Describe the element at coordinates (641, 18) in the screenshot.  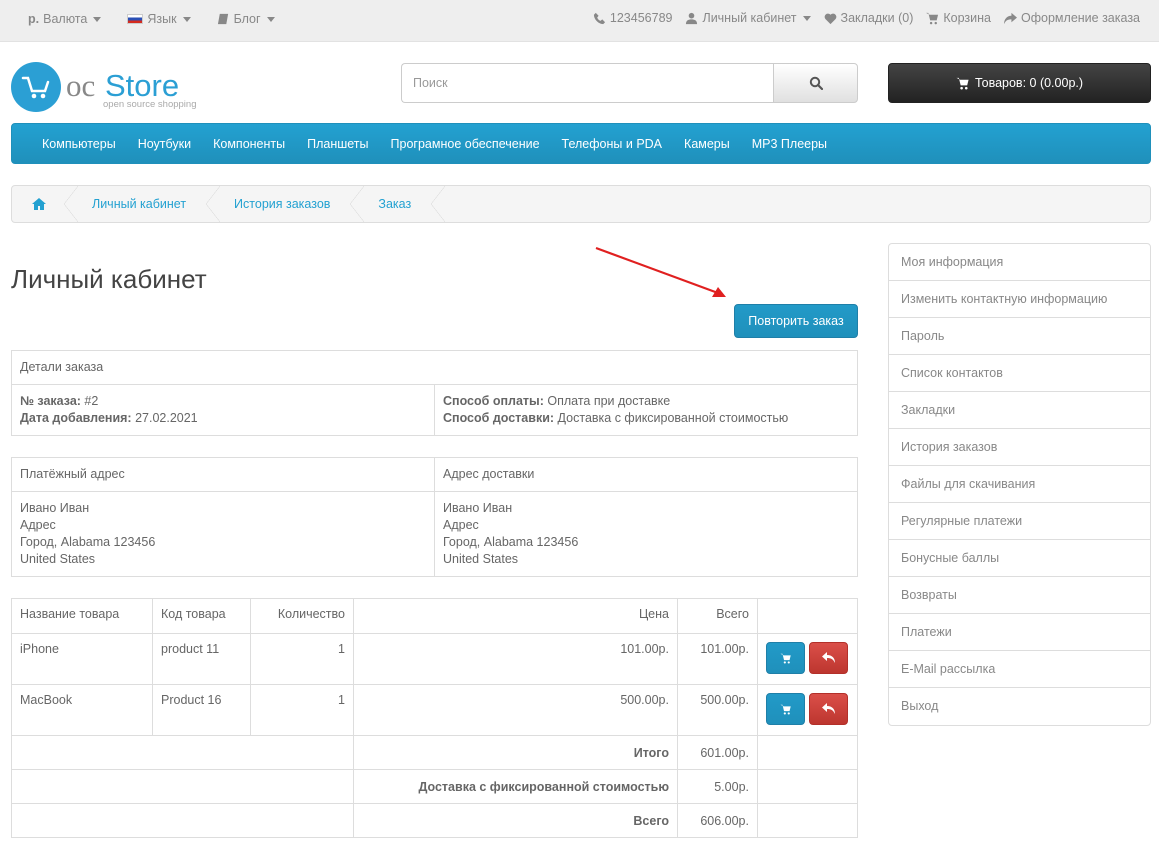
I see `phone-number: 123456789` at that location.